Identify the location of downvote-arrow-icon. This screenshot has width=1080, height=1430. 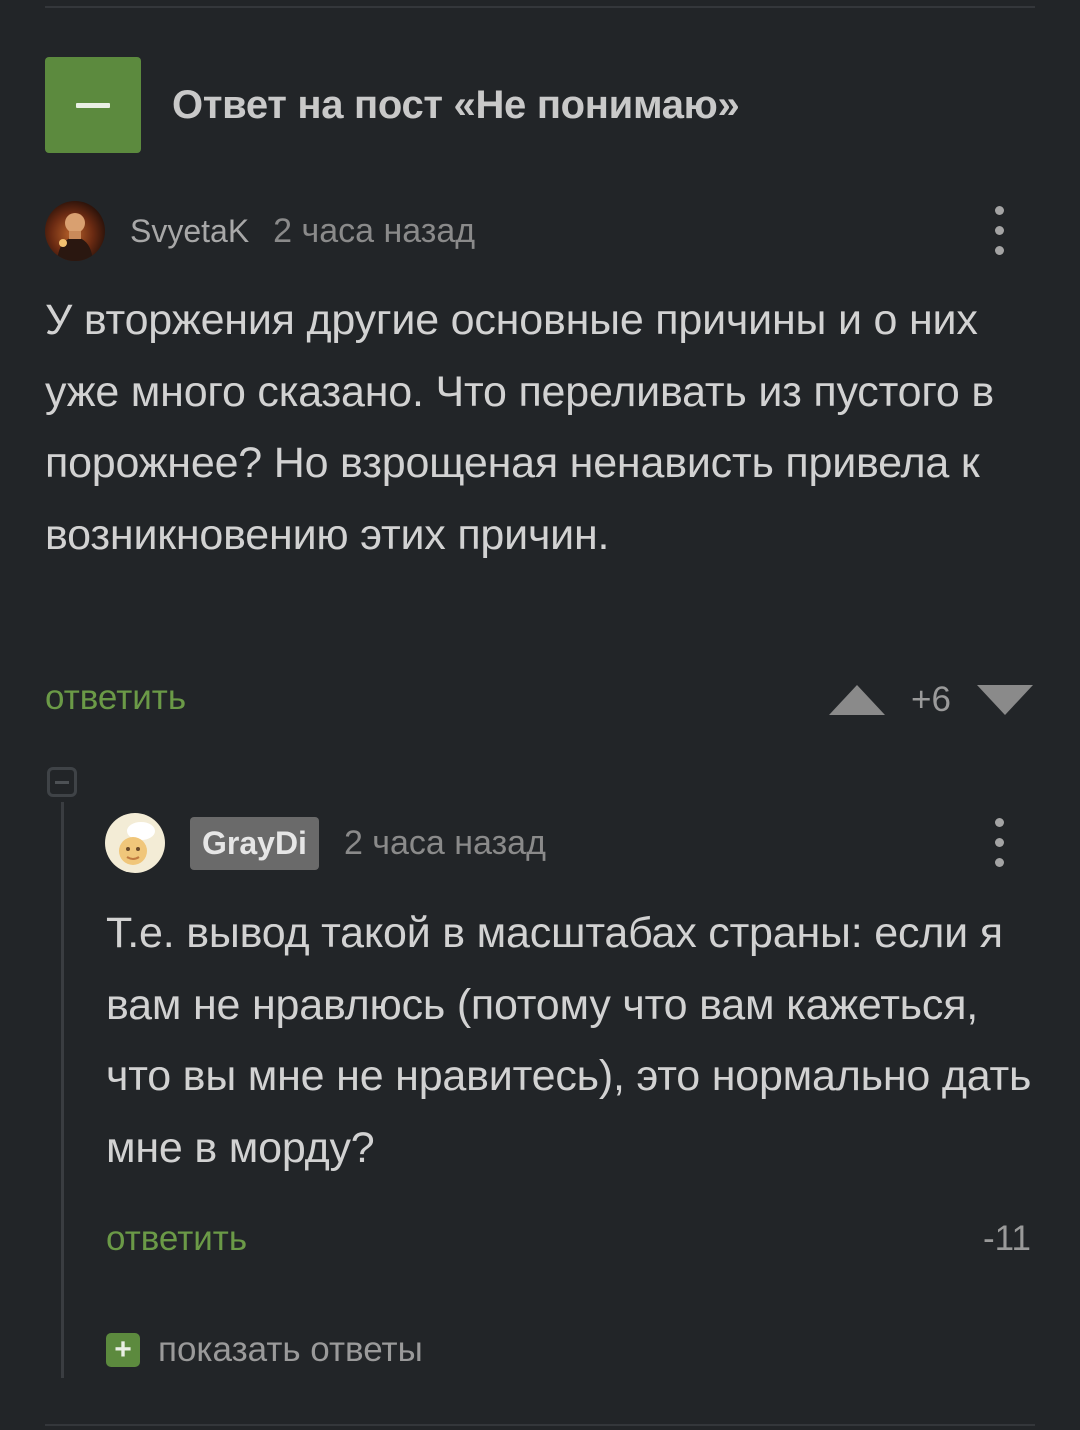
(1004, 700).